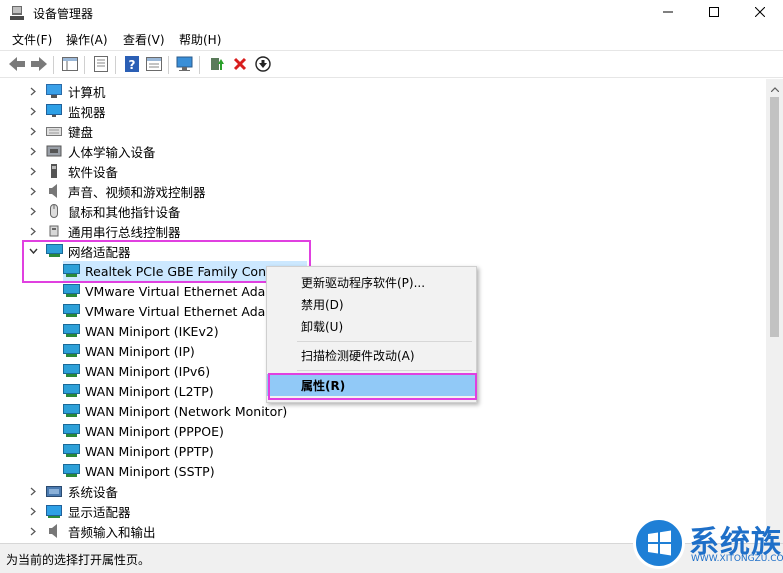 The image size is (783, 573). I want to click on menu-view: 查看(V), so click(144, 39).